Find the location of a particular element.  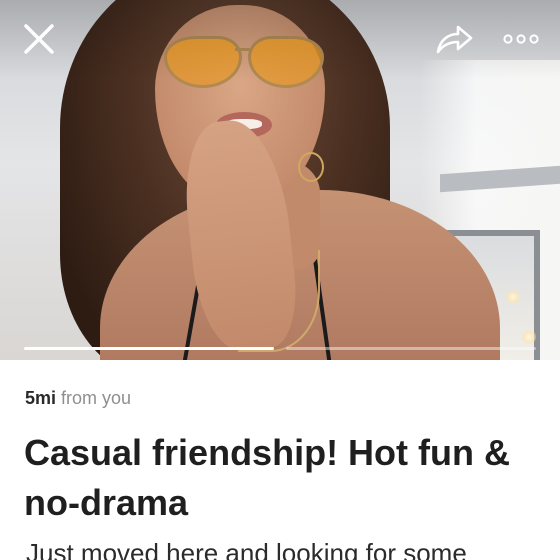

close-button is located at coordinates (39, 39).